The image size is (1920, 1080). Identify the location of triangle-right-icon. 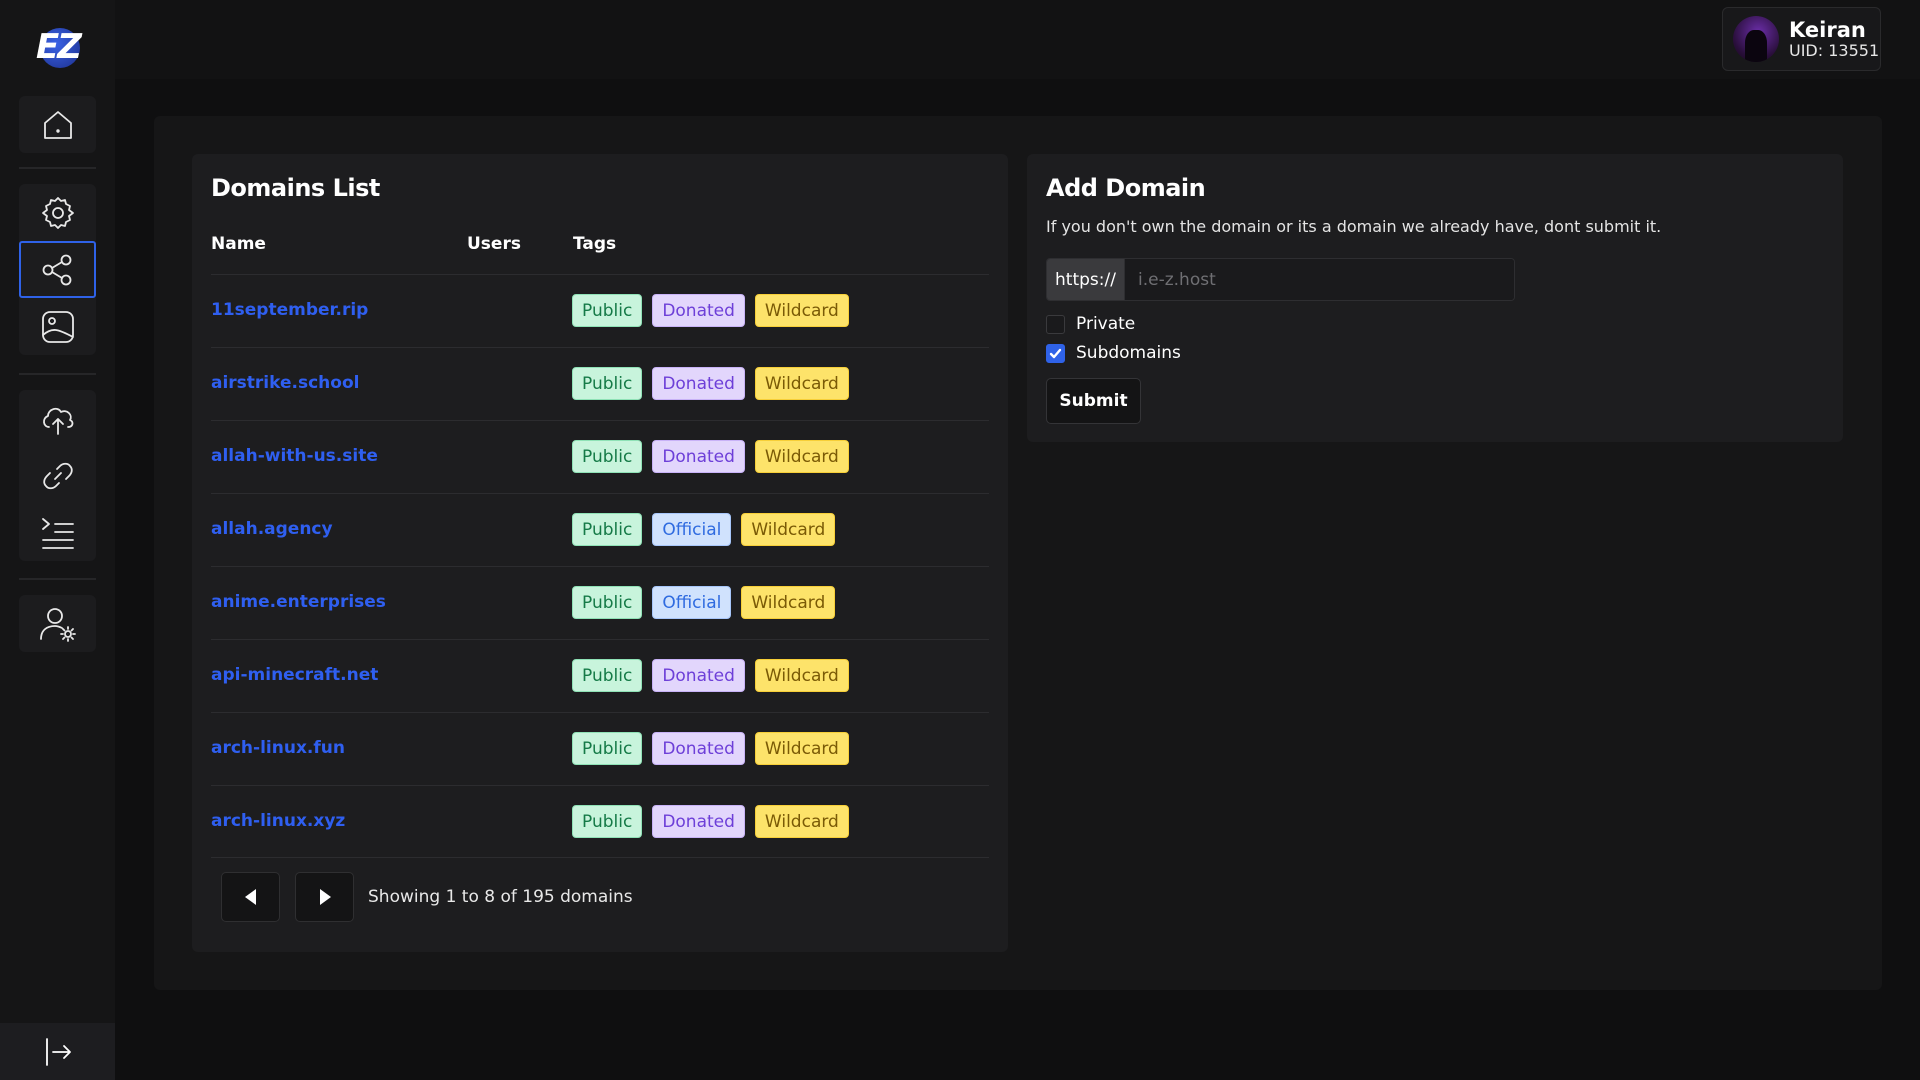
(325, 897).